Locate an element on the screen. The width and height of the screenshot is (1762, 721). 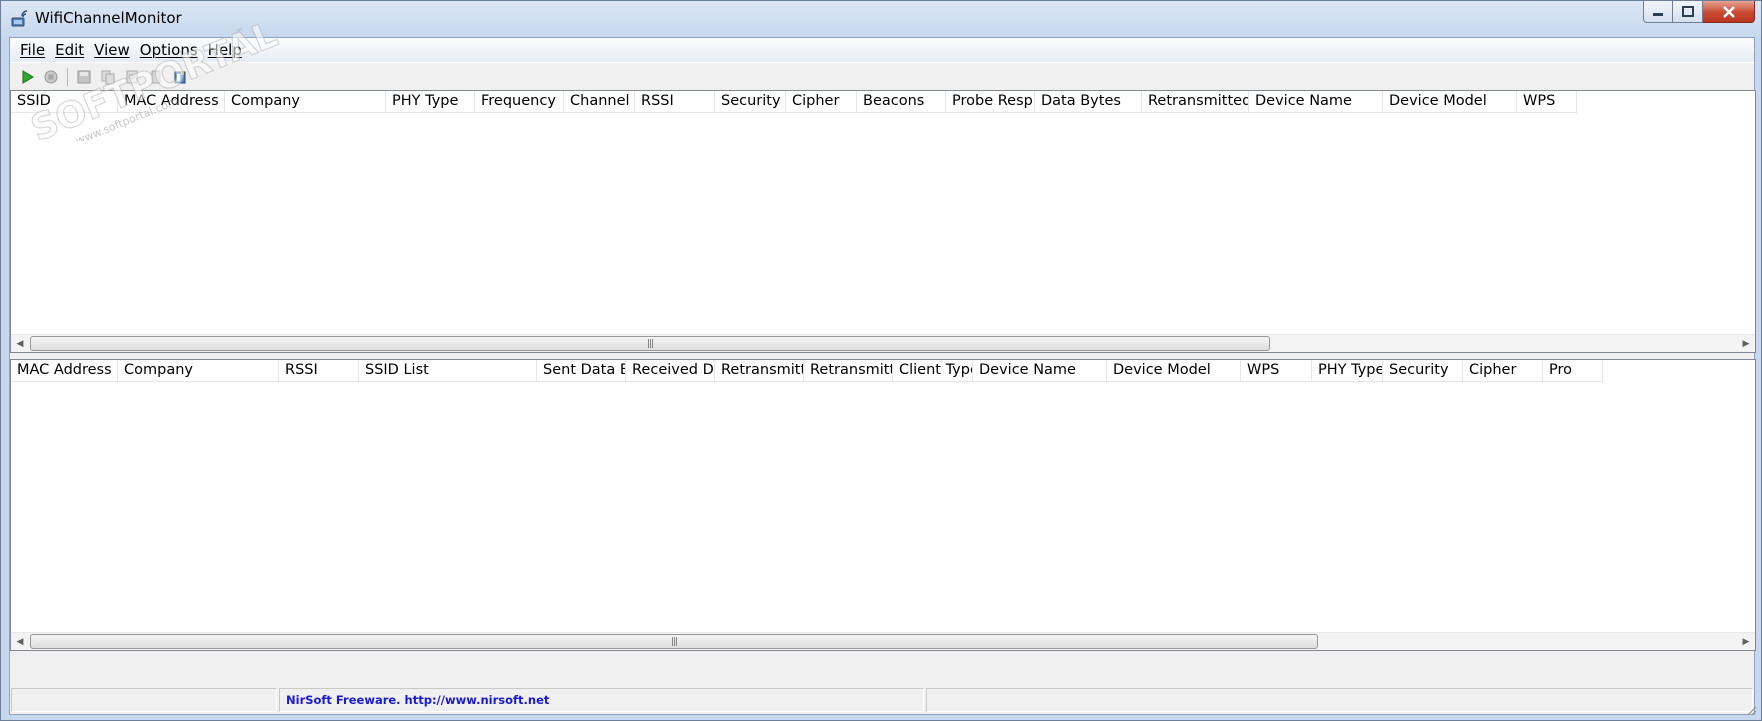
about-icon is located at coordinates (180, 76).